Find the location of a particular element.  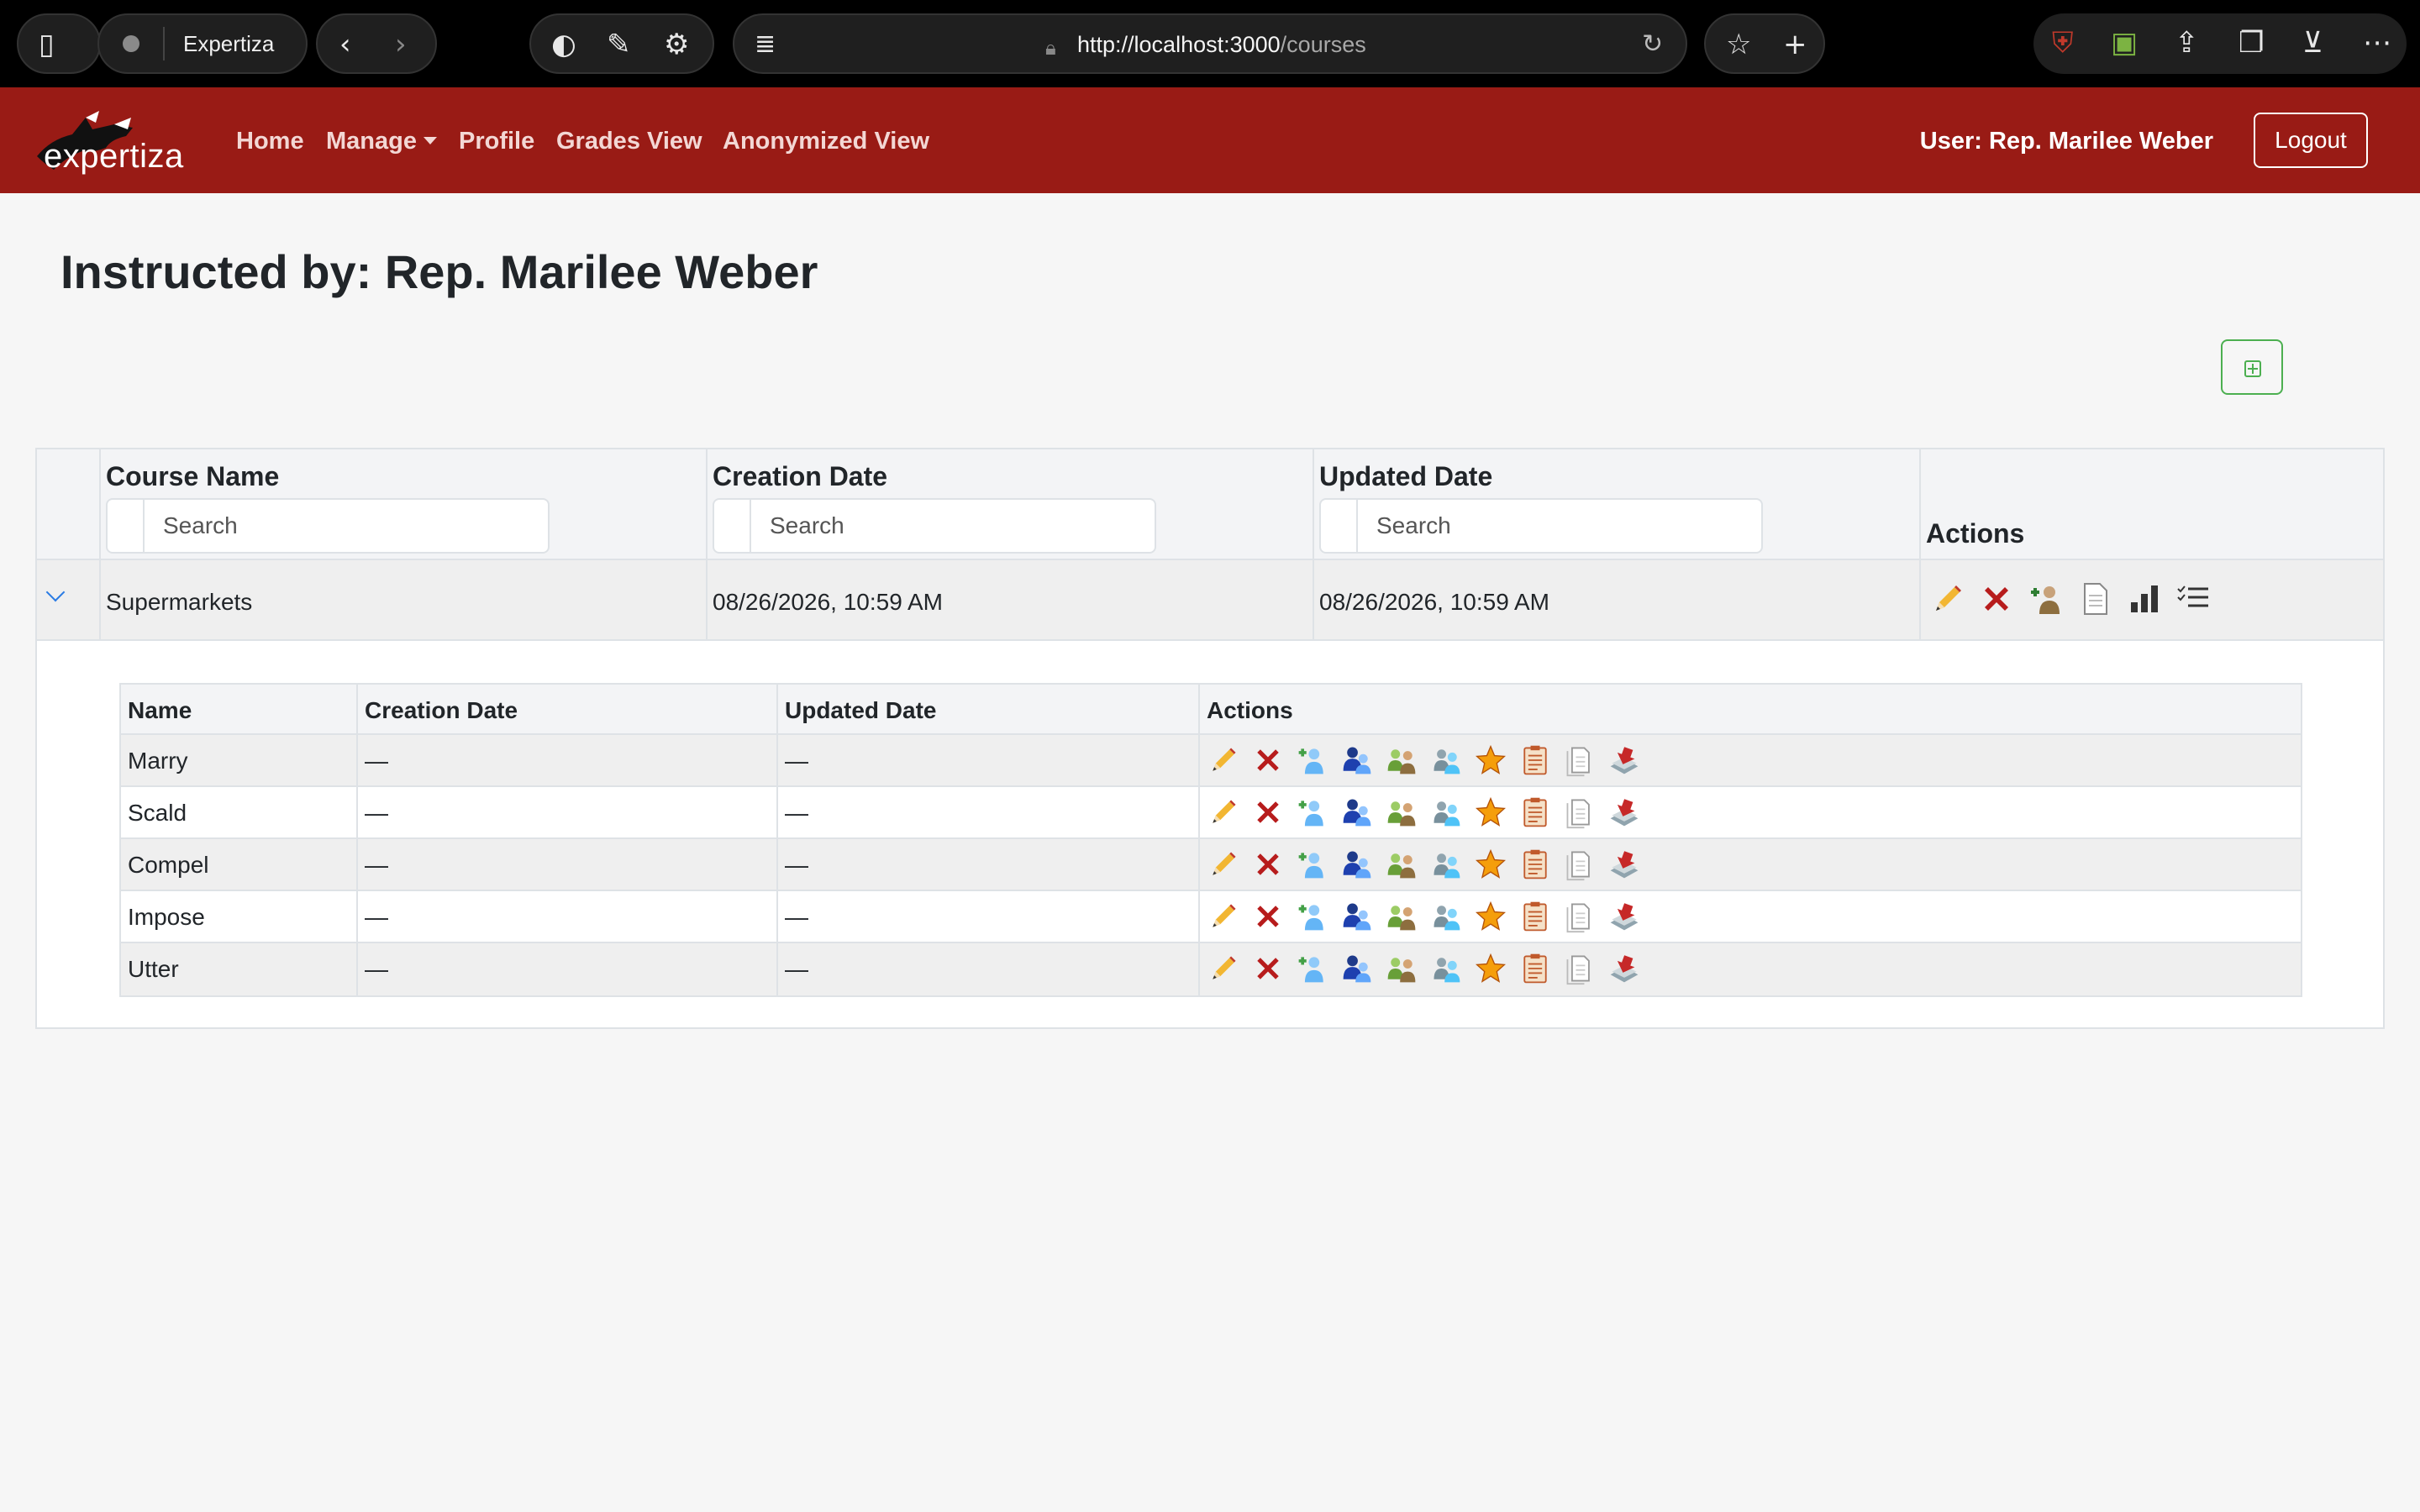

course-name-search-input is located at coordinates (344, 526).